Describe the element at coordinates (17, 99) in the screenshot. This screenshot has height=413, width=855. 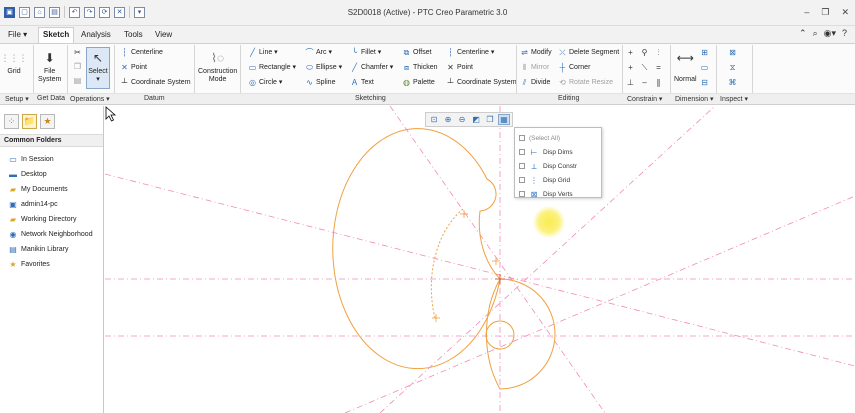
I see `group-setup: Setup ▾` at that location.